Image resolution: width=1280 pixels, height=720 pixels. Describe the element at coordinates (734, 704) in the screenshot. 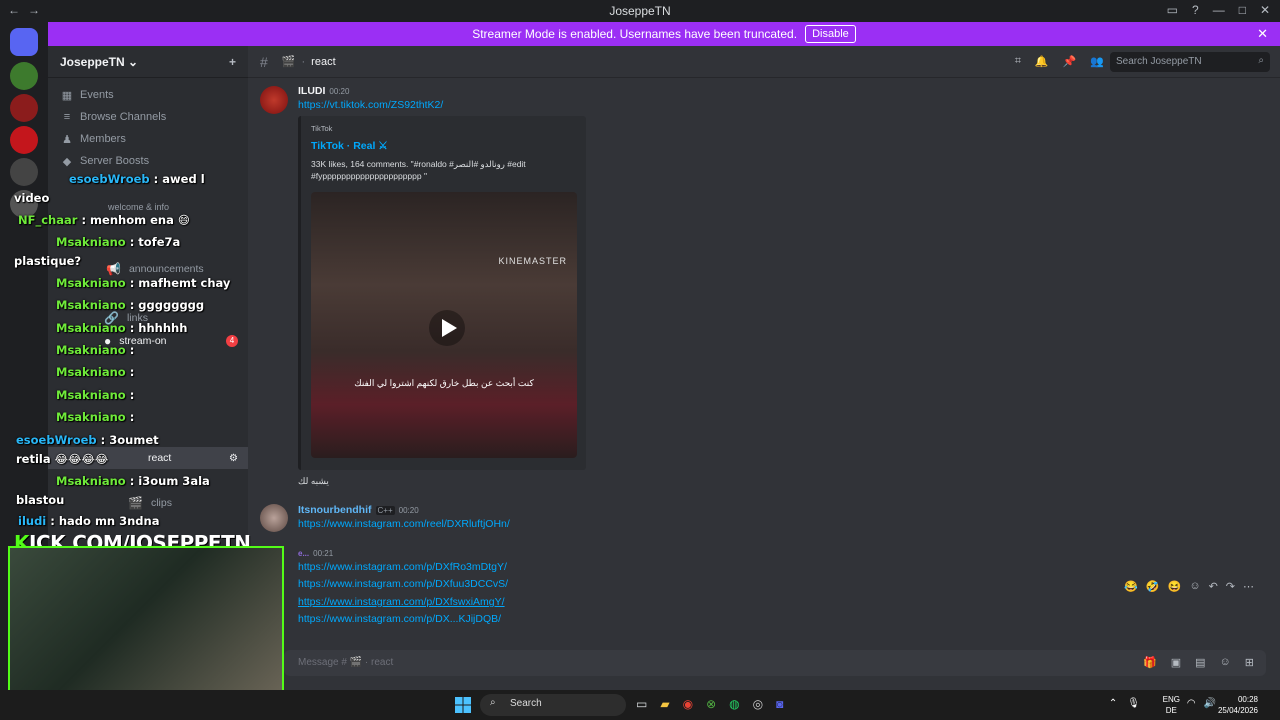

I see `whatsapp-icon: ◍` at that location.